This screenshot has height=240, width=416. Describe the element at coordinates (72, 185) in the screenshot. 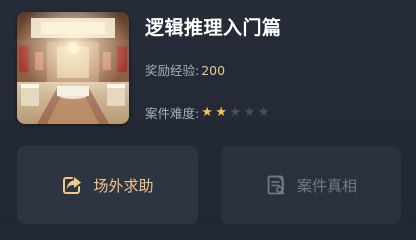

I see `share-icon` at that location.